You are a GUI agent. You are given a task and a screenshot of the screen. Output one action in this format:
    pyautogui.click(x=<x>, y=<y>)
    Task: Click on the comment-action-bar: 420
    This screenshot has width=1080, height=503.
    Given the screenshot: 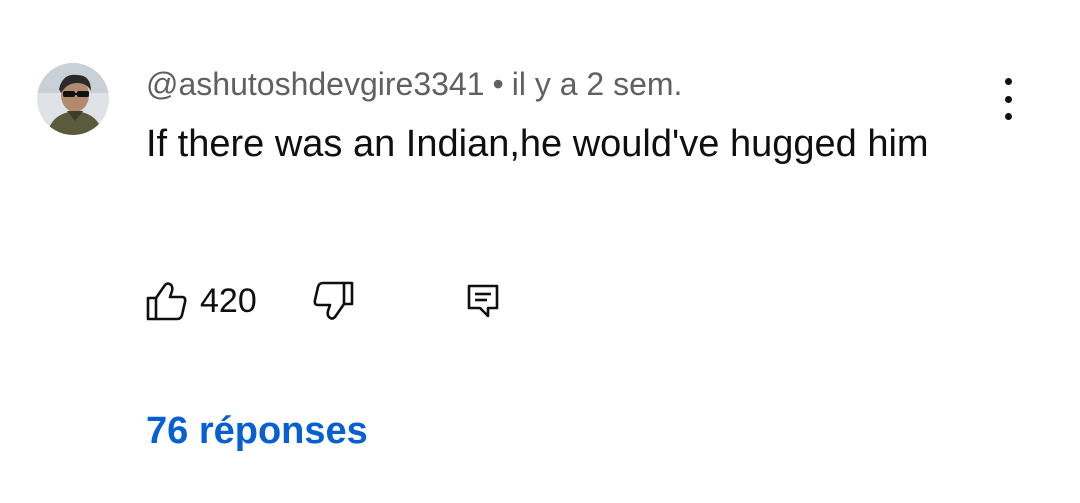 What is the action you would take?
    pyautogui.click(x=346, y=301)
    